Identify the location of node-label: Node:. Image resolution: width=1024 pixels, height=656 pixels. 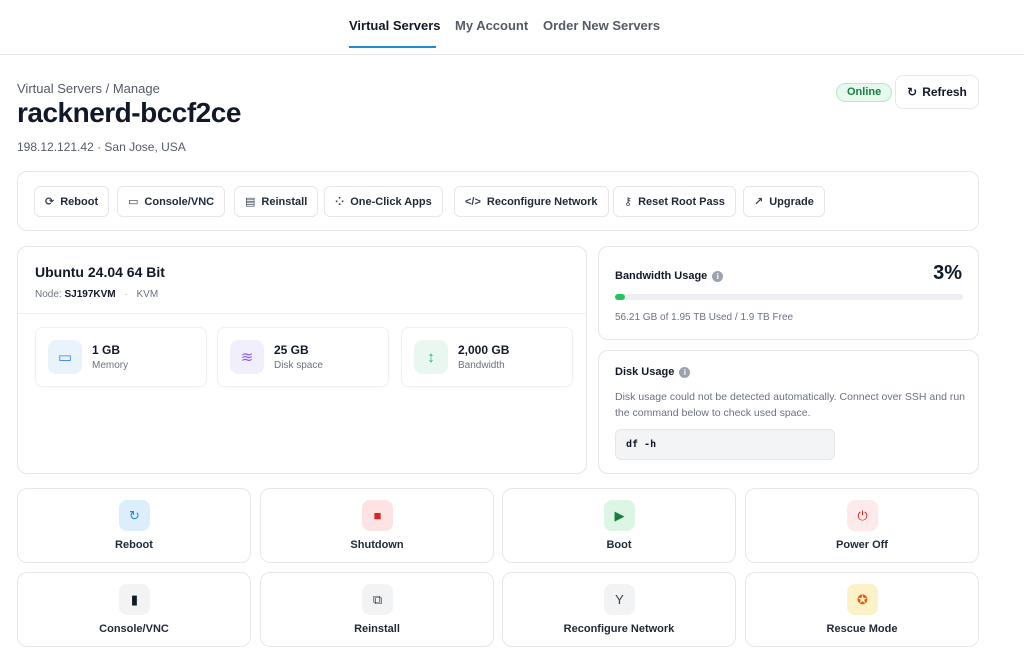
(48, 294).